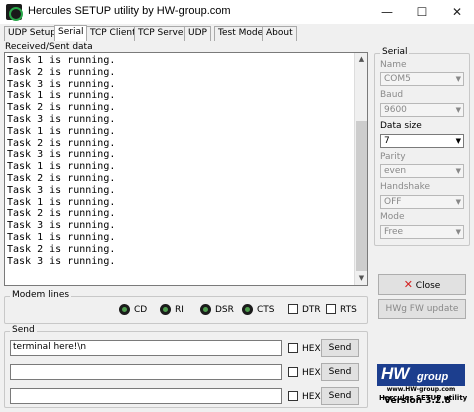 The width and height of the screenshot is (474, 412). Describe the element at coordinates (311, 397) in the screenshot. I see `hex-label-3: HEX` at that location.